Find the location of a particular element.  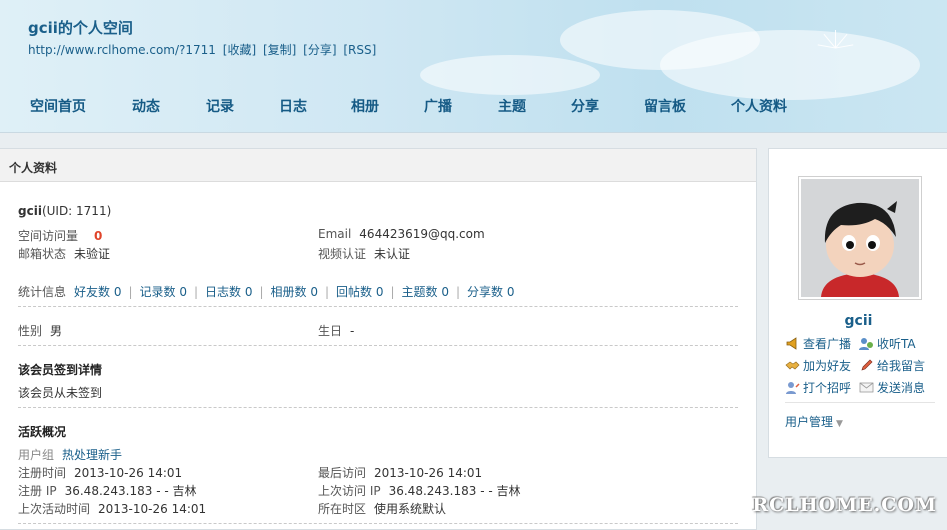

reg-ip-value: 36.48.243.183 - - 吉林 is located at coordinates (130, 491).